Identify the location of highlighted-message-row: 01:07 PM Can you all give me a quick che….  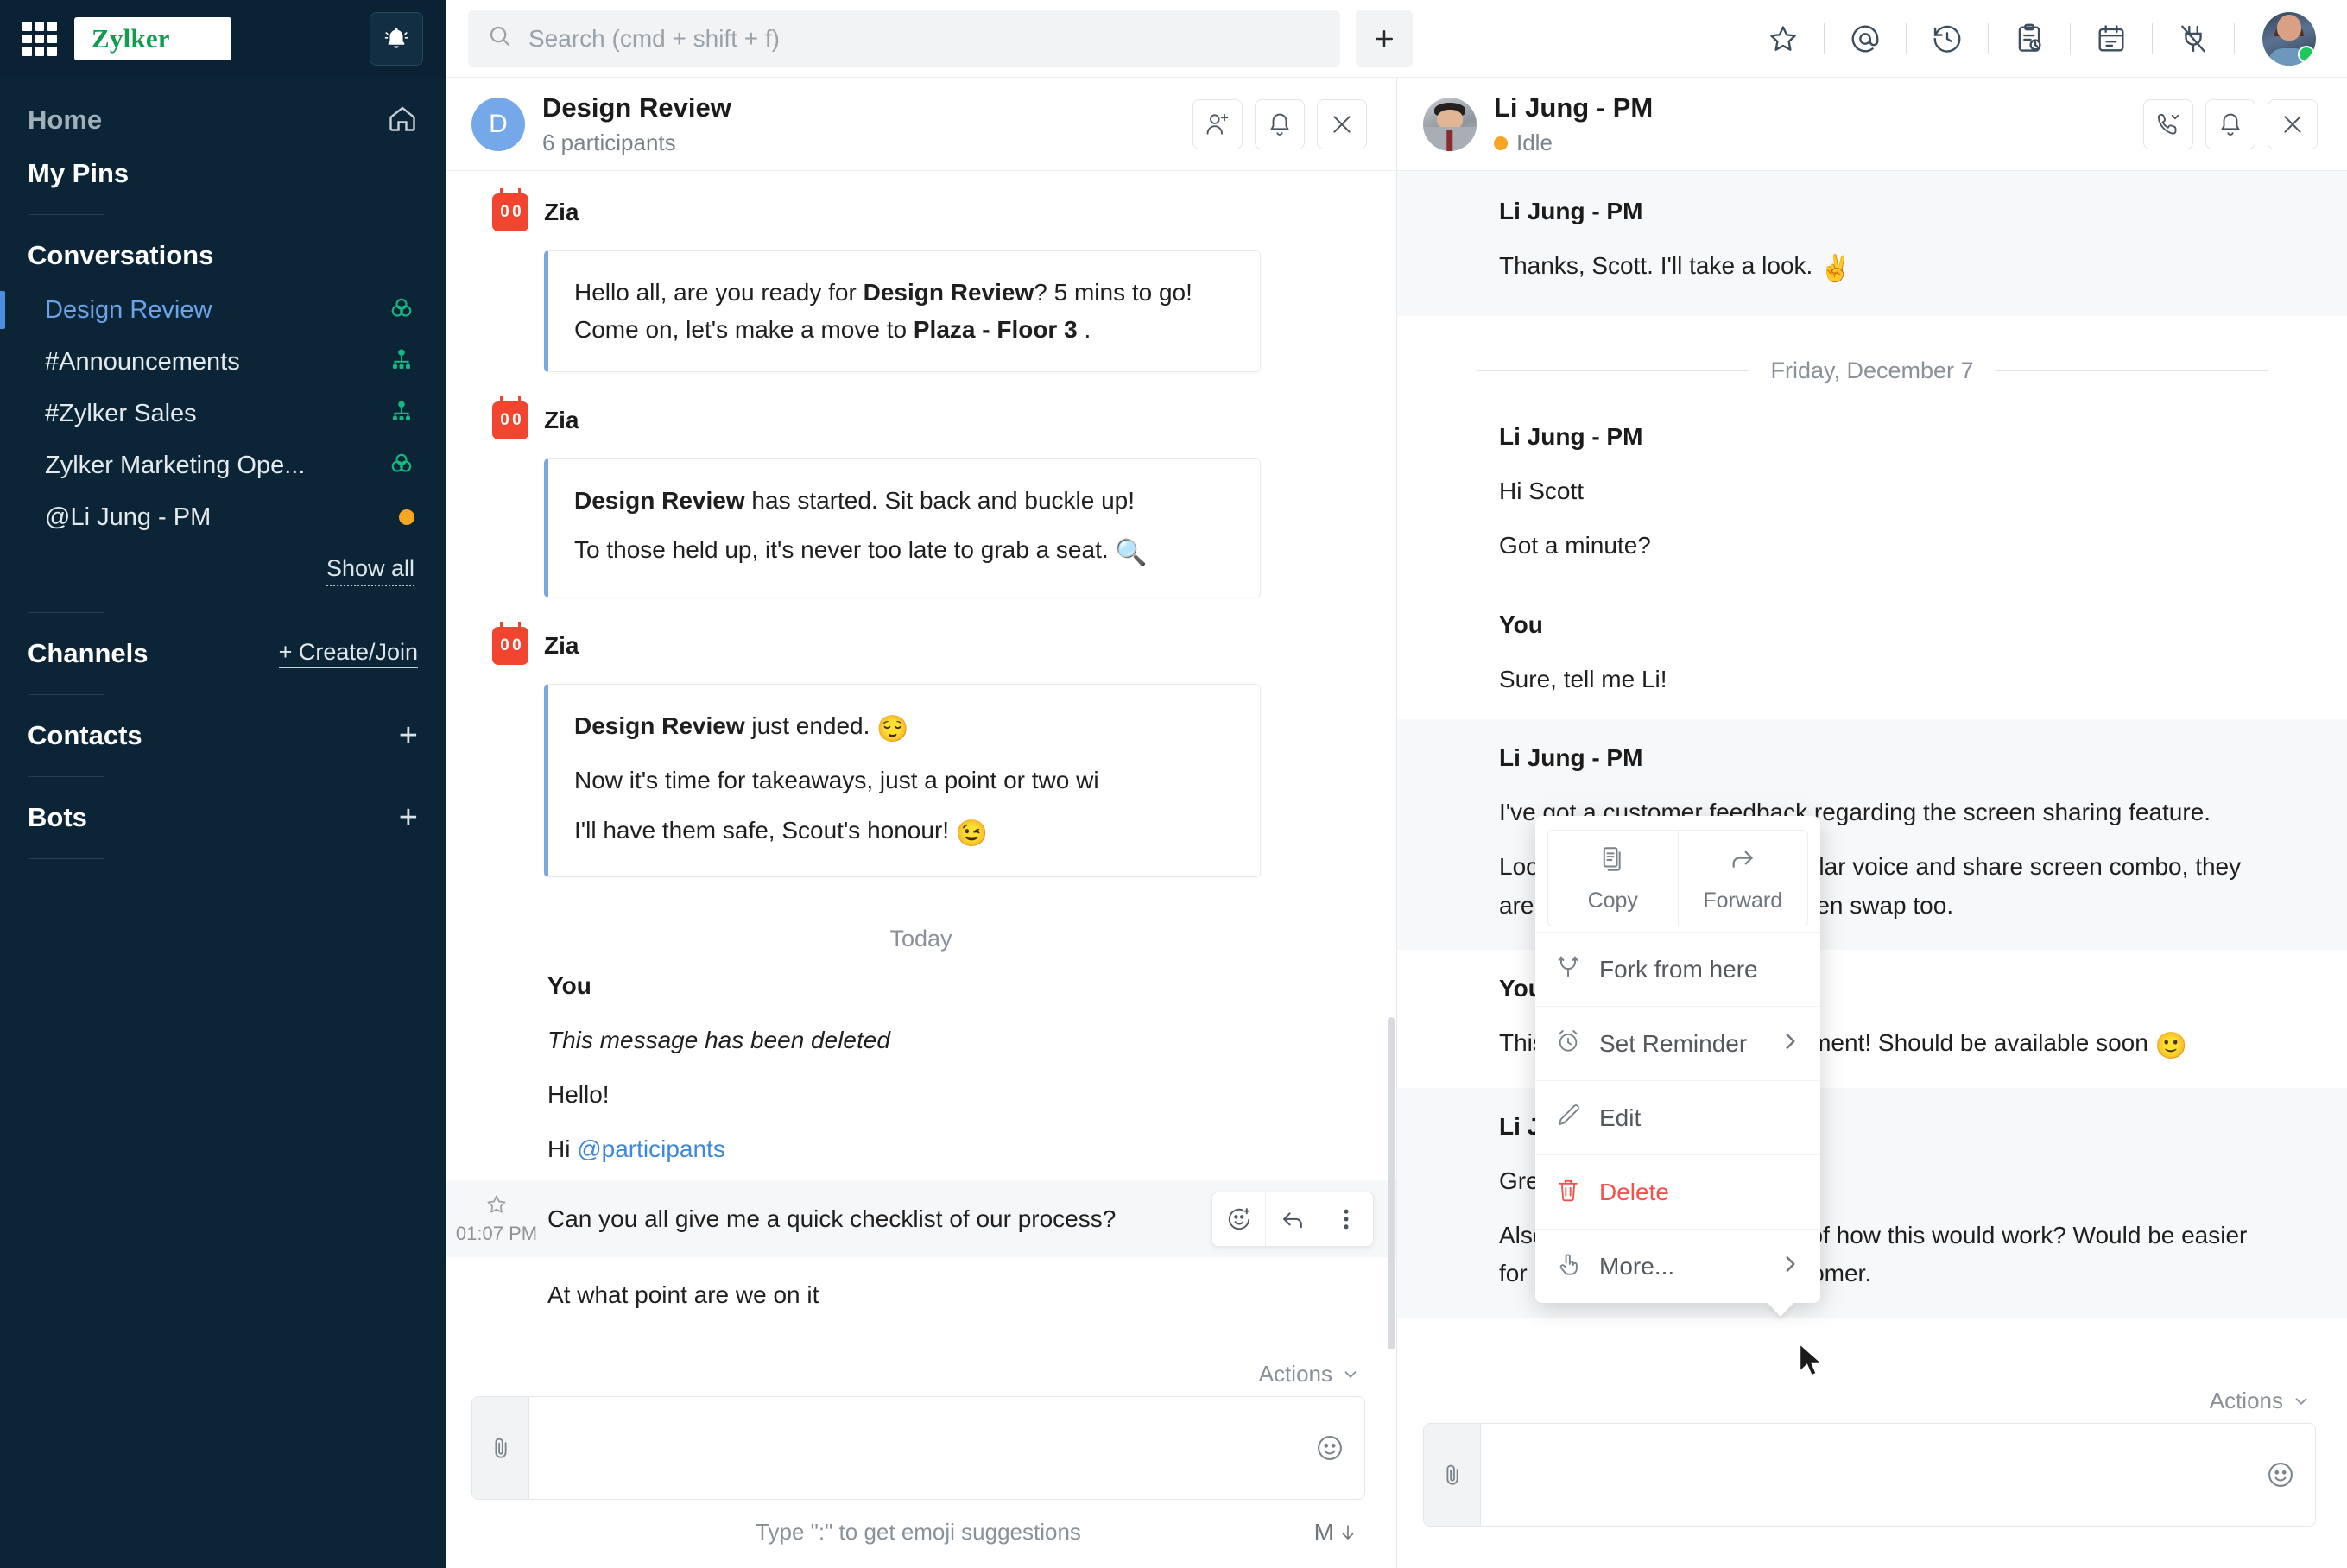
(921, 1219).